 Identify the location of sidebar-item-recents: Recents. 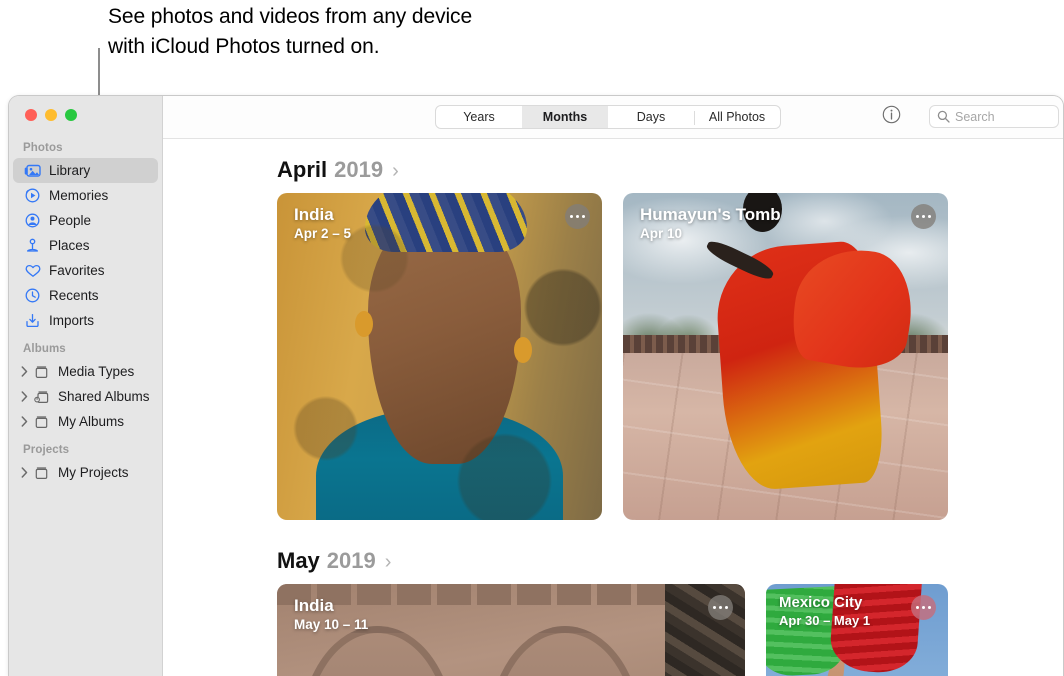
(85, 295).